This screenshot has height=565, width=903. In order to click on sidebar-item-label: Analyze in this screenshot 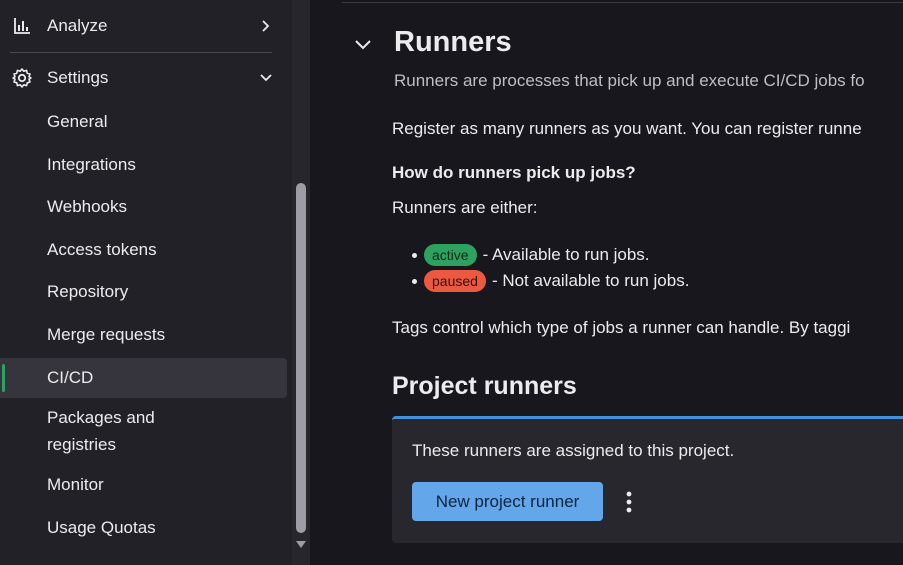, I will do `click(77, 25)`.